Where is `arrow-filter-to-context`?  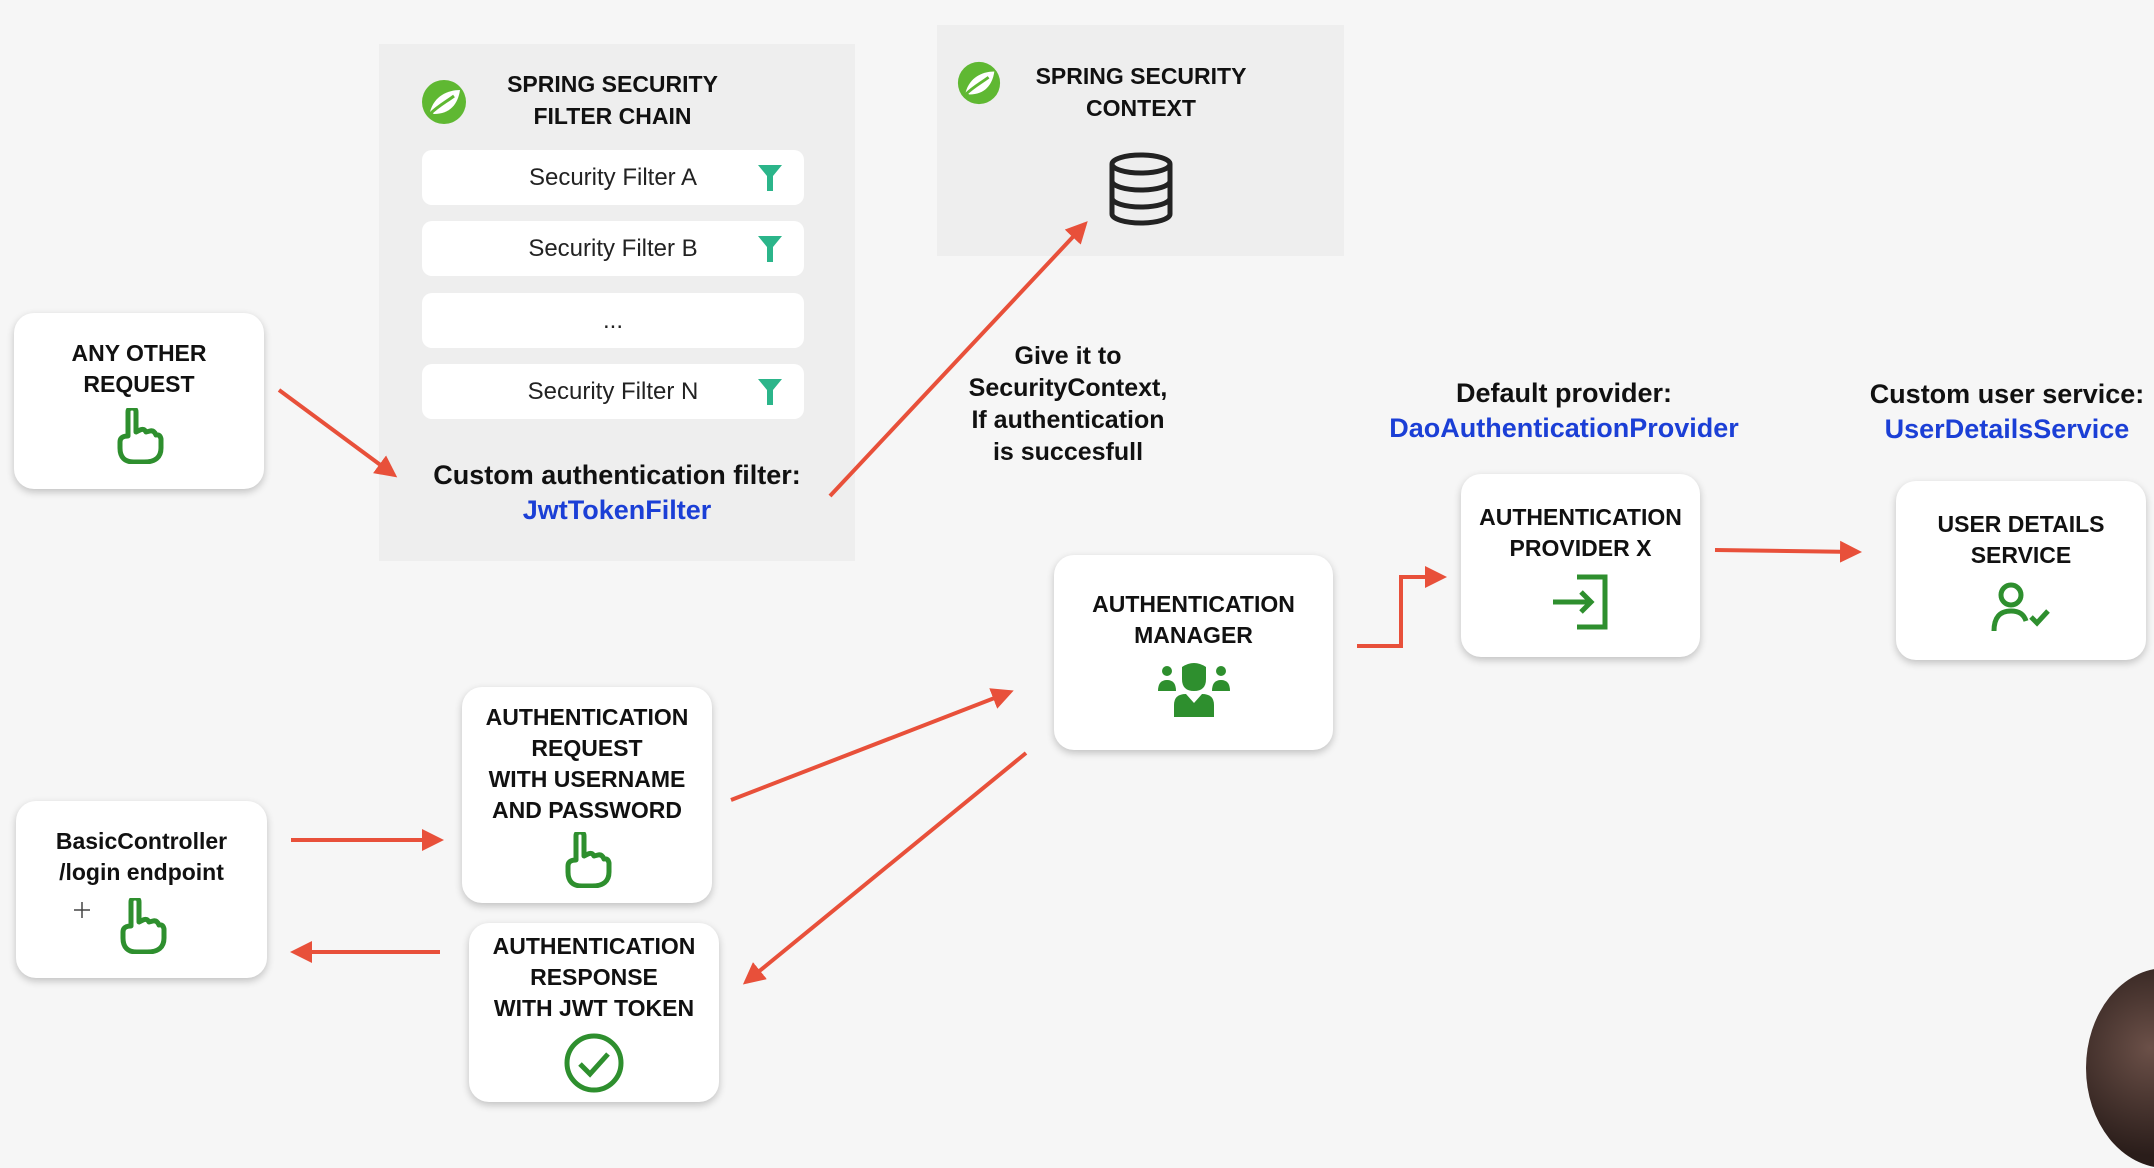
arrow-filter-to-context is located at coordinates (958, 359).